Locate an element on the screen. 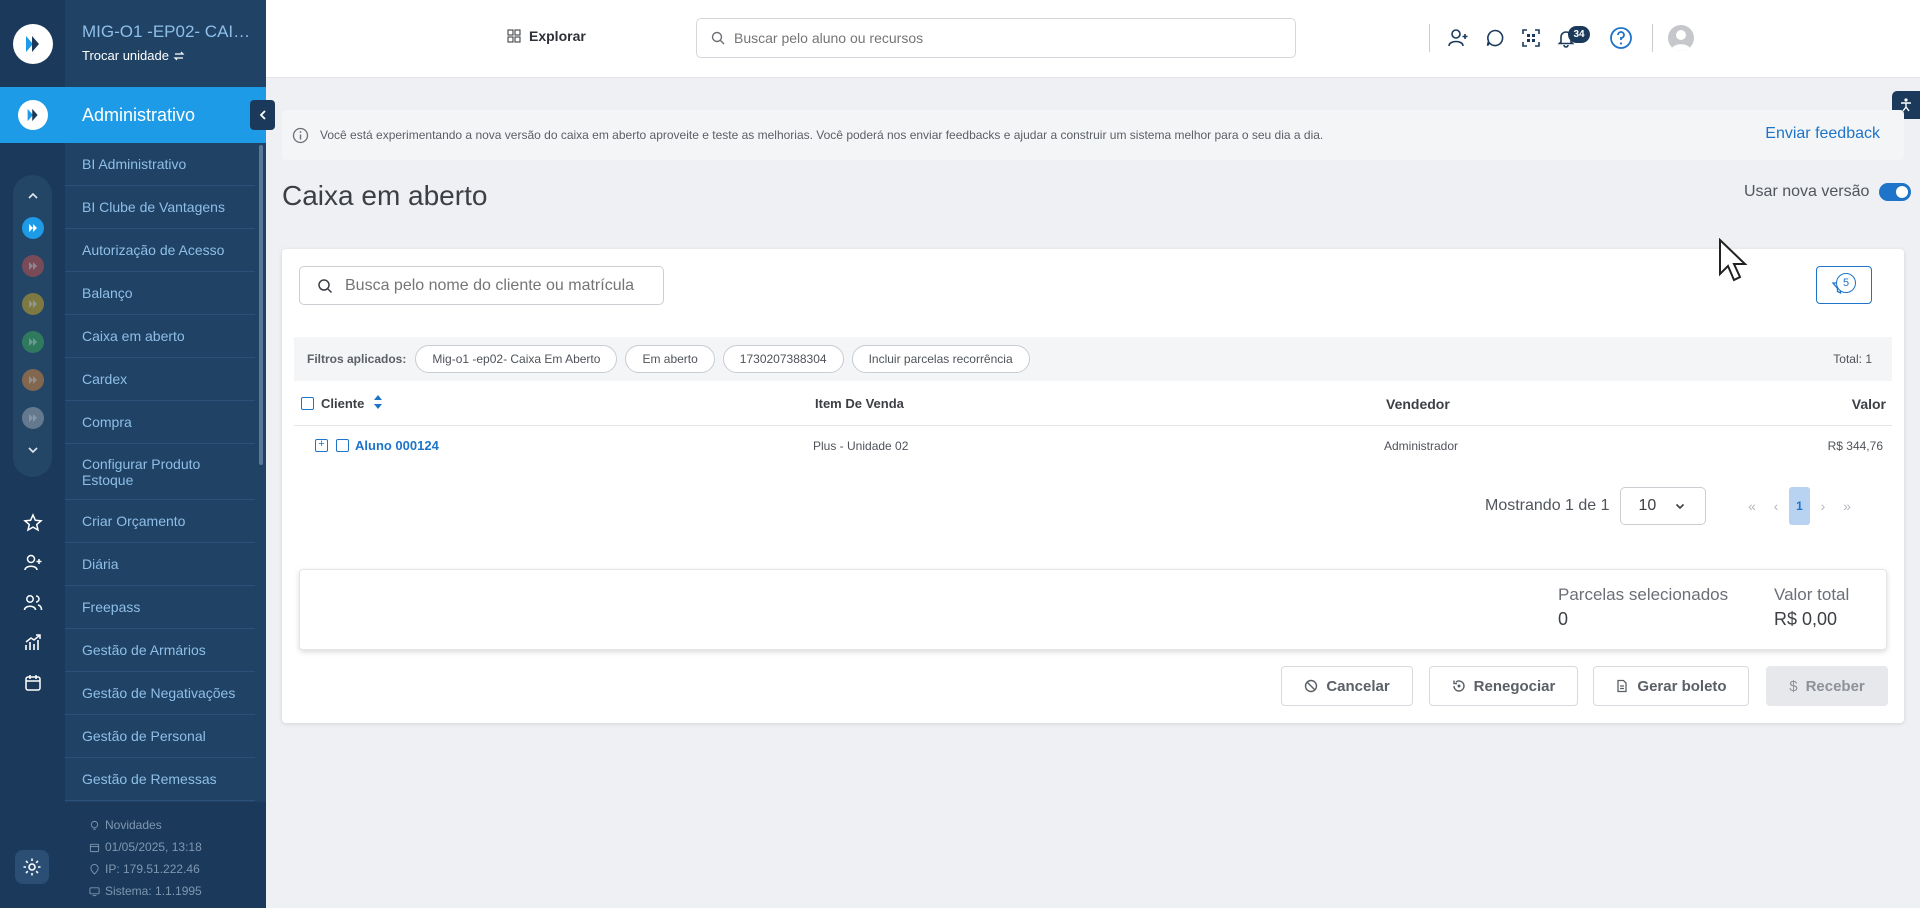 The image size is (1920, 908). chart-growth-icon is located at coordinates (33, 643).